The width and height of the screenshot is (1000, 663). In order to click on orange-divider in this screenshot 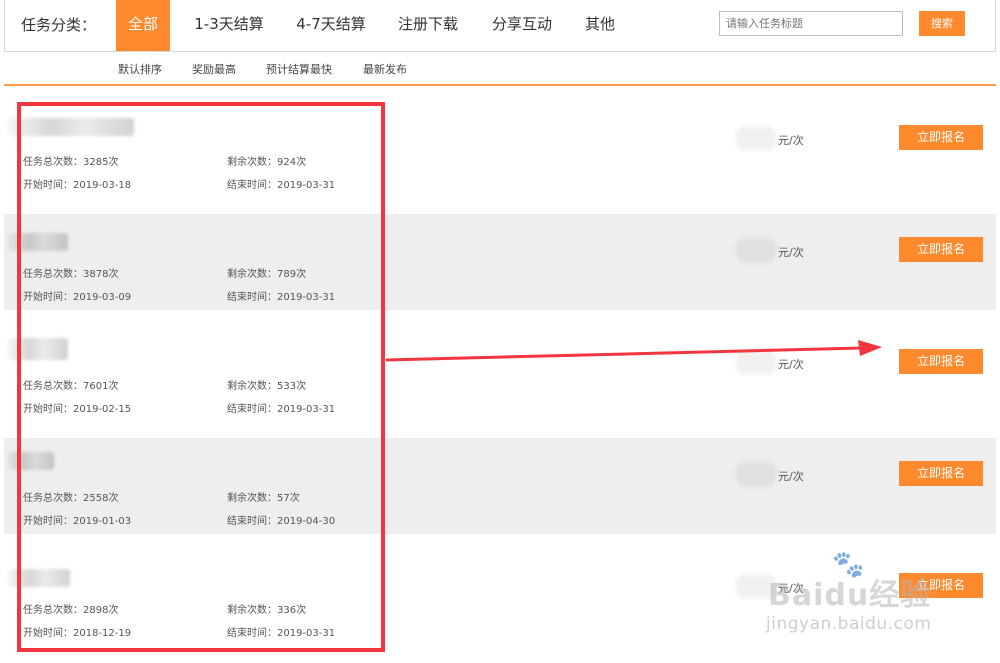, I will do `click(500, 85)`.